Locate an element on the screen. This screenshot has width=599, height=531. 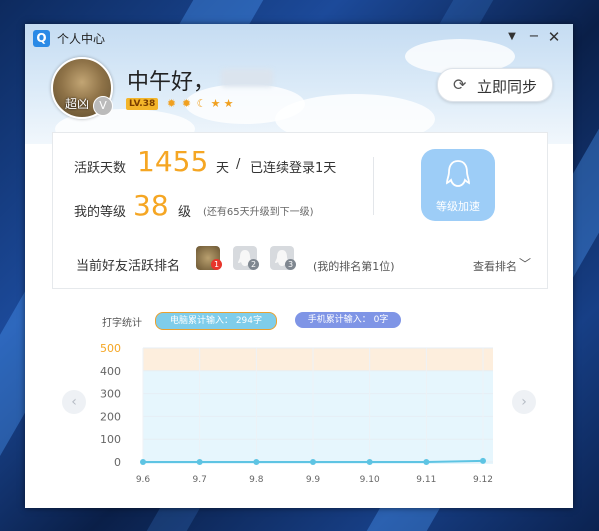
title-bar: Q 个人中心 ▼ − ✕ is located at coordinates (299, 38).